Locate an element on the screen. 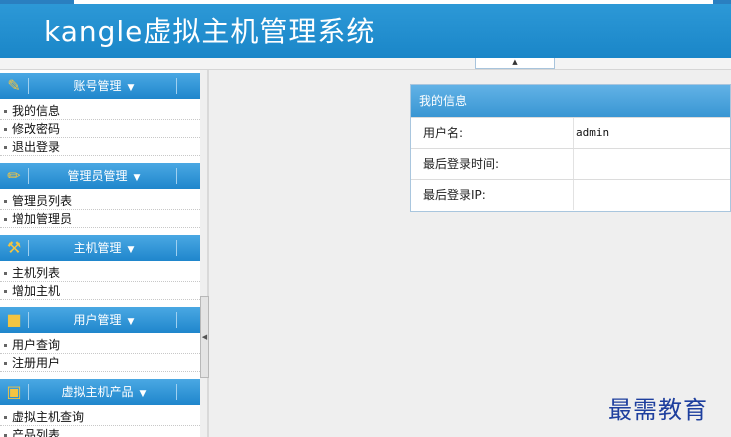  sidebar-item-add-admin: 增加管理员 is located at coordinates (100, 219).